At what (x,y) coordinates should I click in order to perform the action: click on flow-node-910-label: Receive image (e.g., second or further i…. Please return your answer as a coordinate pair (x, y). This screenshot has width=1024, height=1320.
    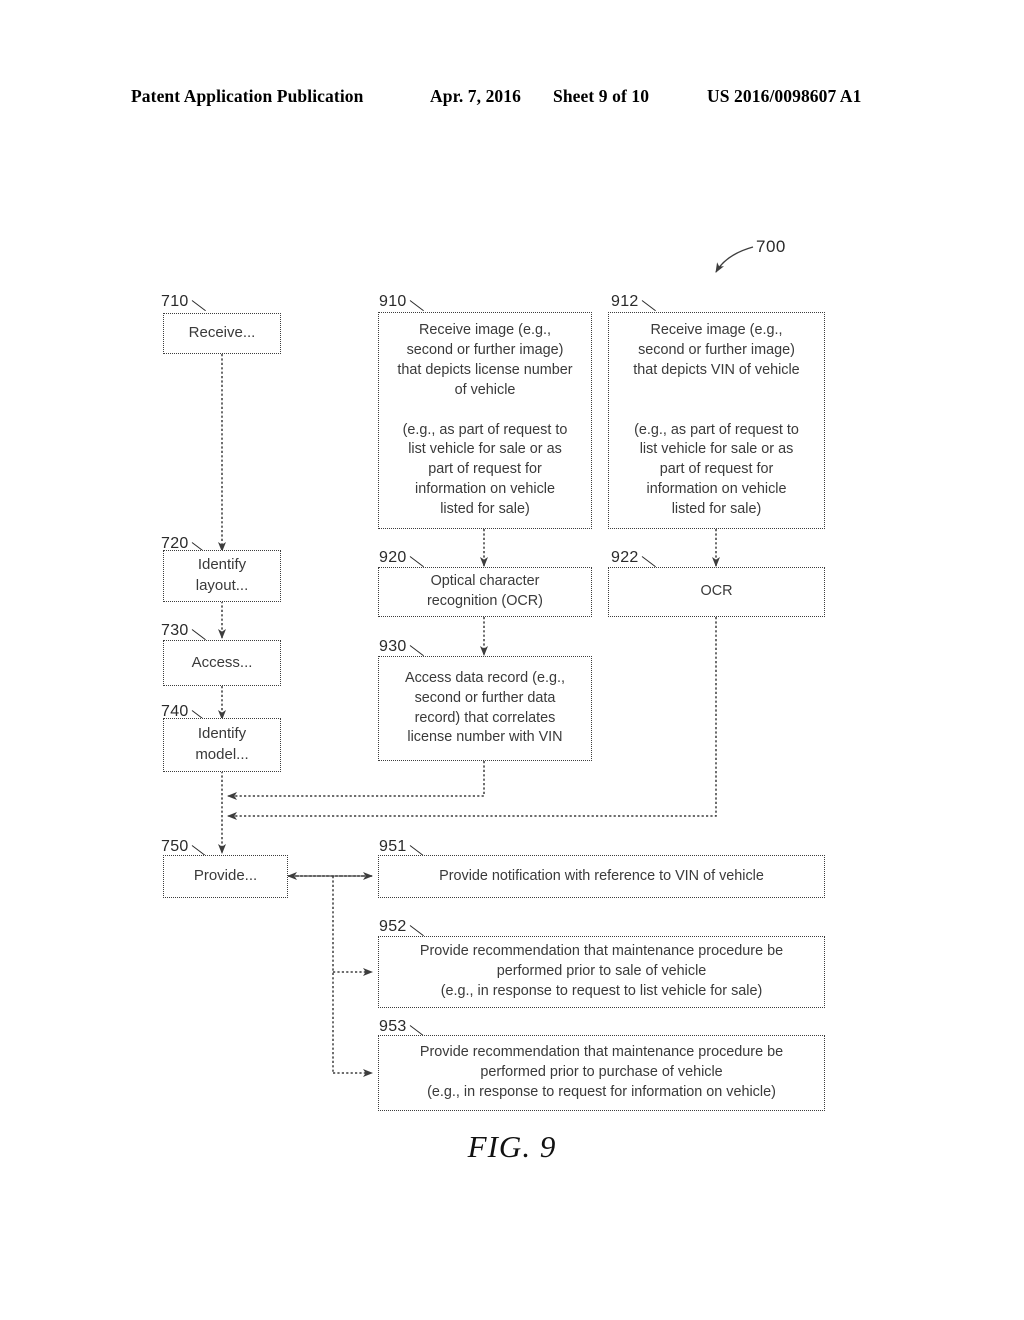
    Looking at the image, I should click on (485, 419).